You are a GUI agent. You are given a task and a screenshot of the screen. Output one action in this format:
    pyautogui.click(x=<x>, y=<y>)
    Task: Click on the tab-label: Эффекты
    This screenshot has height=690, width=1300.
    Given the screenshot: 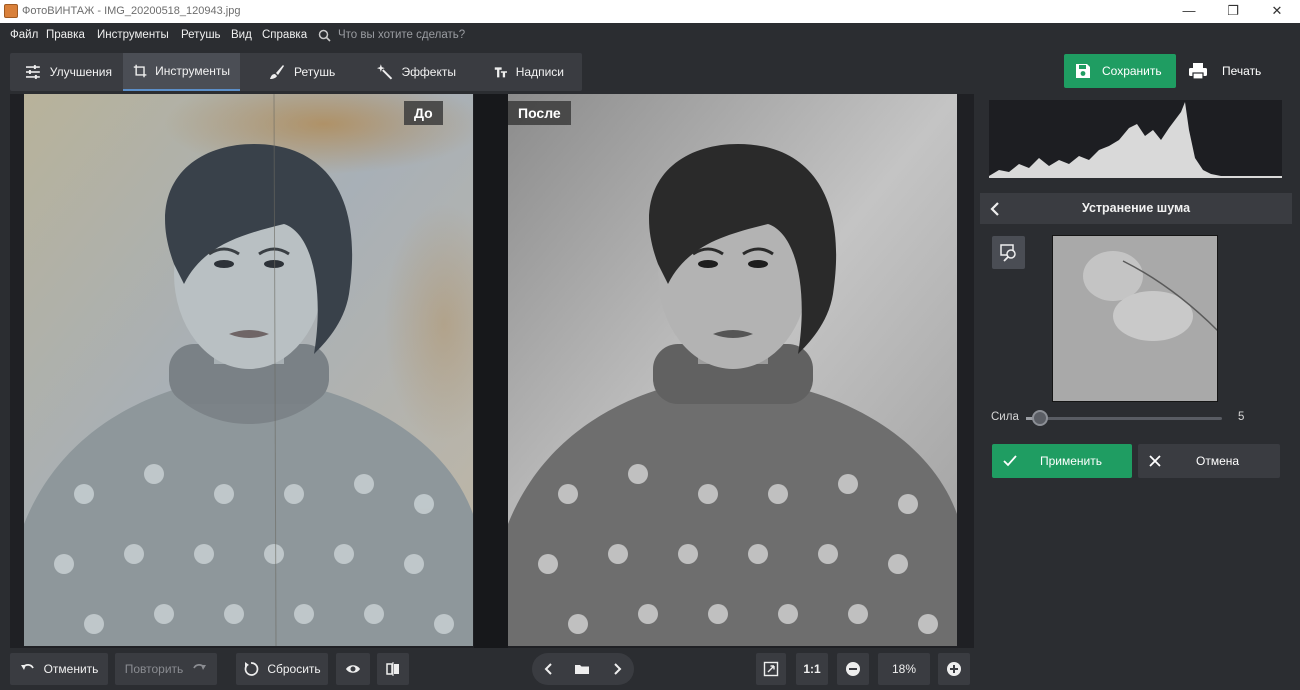 What is the action you would take?
    pyautogui.click(x=428, y=72)
    